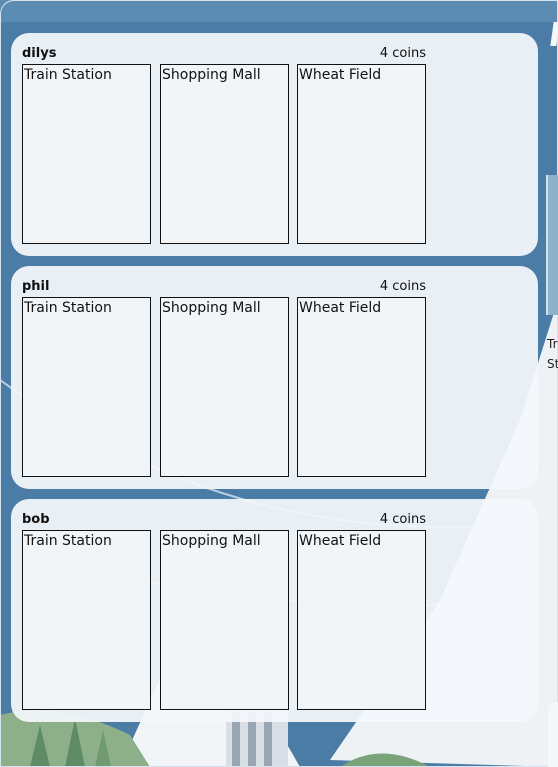 Image resolution: width=558 pixels, height=767 pixels. I want to click on player-header: dilys 4 coins, so click(224, 55).